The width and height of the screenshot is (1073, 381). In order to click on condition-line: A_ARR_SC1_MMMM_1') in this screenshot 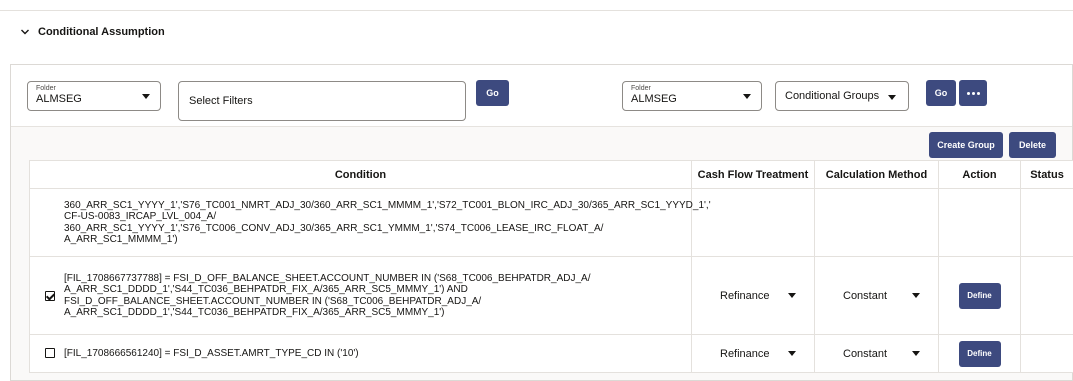, I will do `click(121, 239)`.